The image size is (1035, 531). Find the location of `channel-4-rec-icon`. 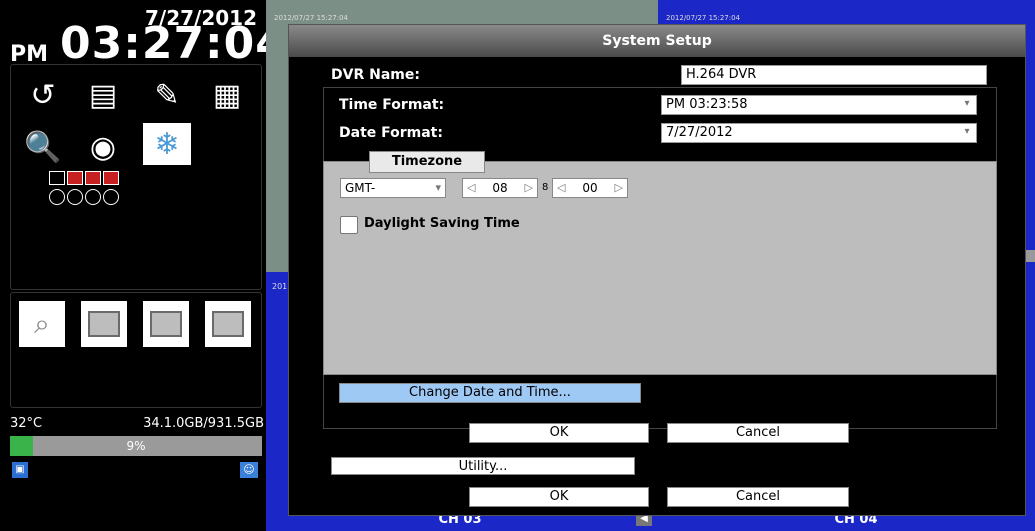

channel-4-rec-icon is located at coordinates (111, 178).